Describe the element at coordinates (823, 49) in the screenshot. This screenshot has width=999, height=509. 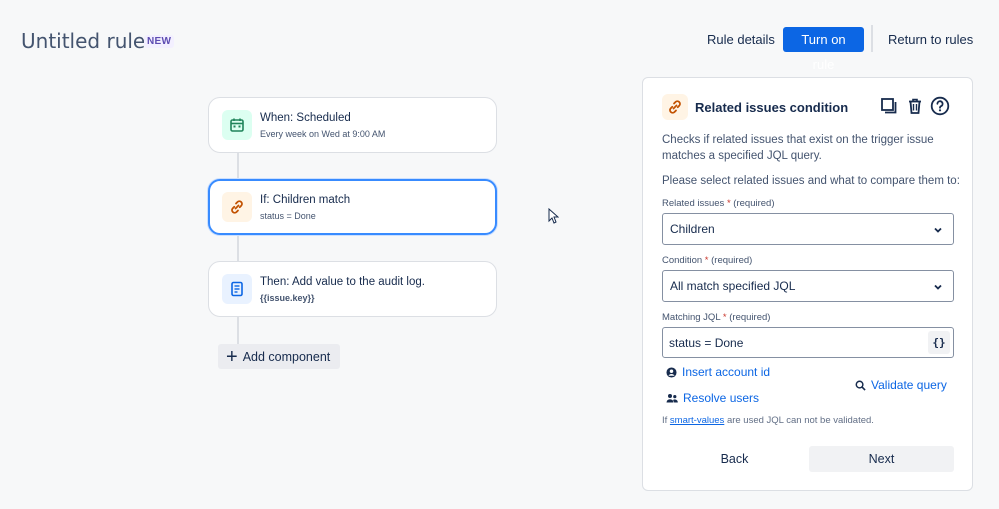
I see `turn-on-rule-button: Turn on rule` at that location.